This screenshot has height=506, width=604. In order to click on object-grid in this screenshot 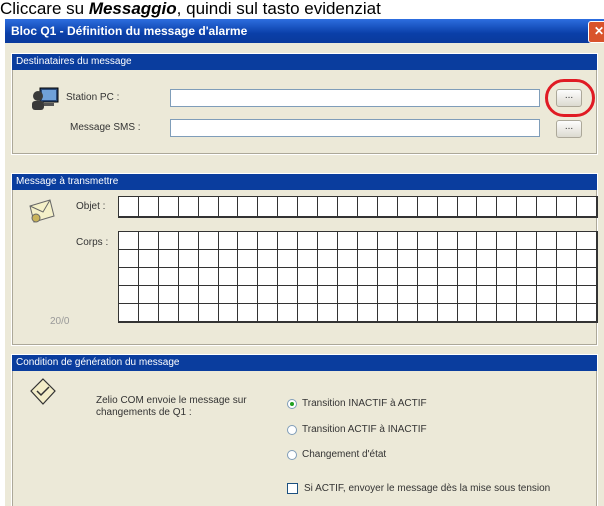, I will do `click(358, 207)`.